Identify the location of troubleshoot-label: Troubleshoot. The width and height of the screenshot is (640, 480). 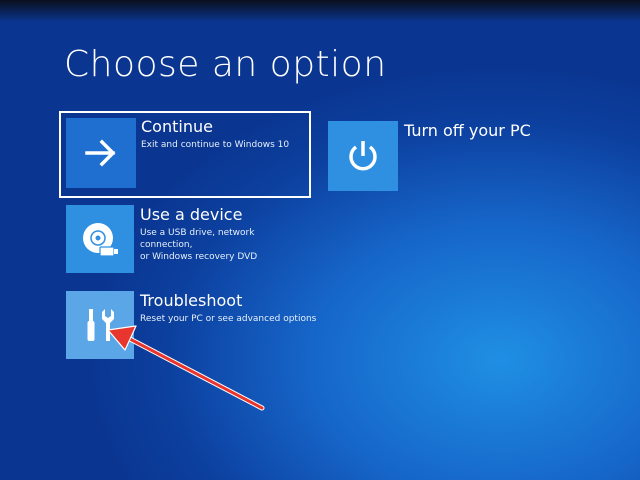
(191, 300).